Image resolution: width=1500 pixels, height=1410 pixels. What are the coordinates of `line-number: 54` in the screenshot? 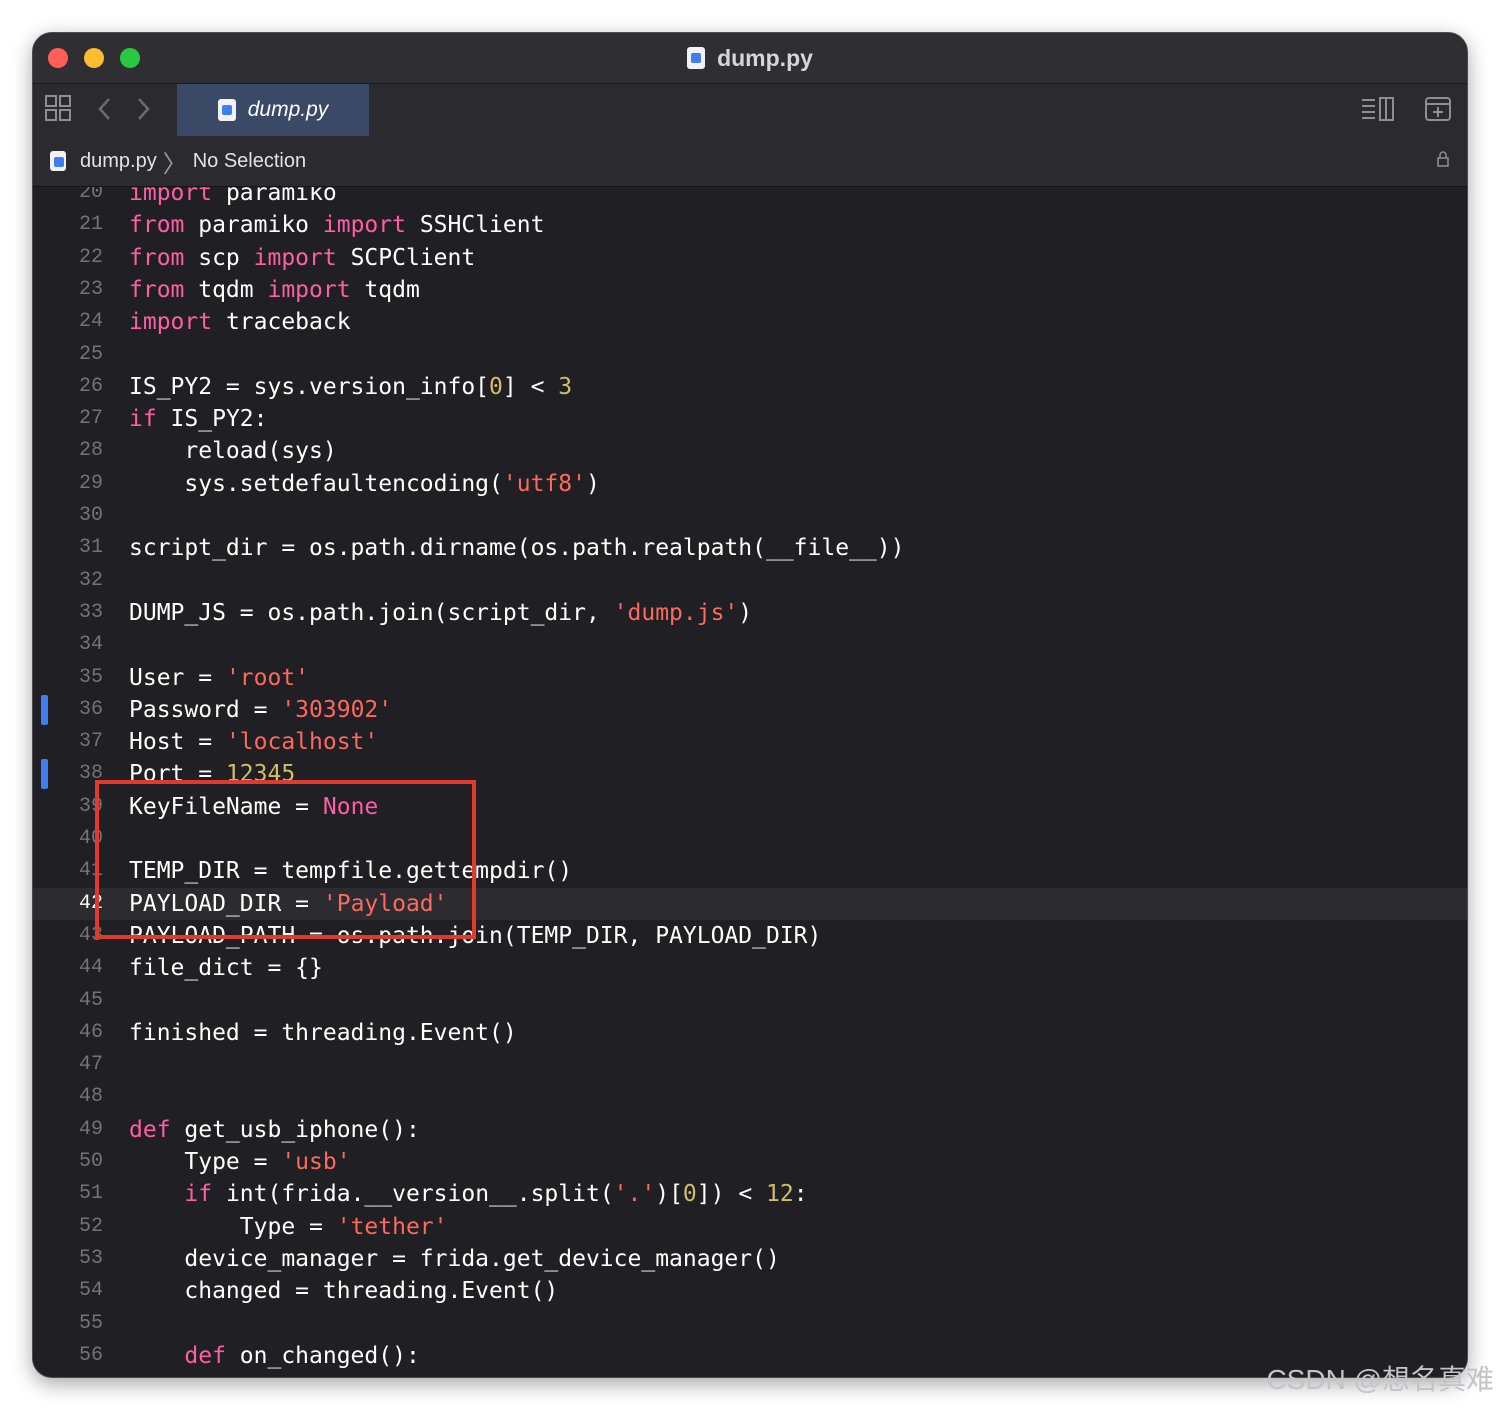 It's located at (90, 1291).